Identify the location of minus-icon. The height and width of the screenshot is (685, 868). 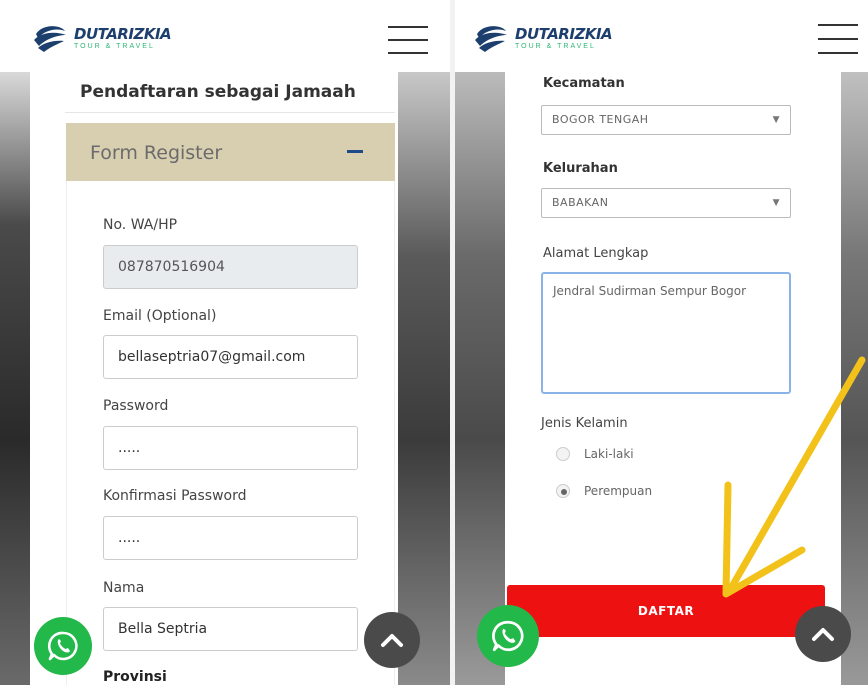
(355, 151).